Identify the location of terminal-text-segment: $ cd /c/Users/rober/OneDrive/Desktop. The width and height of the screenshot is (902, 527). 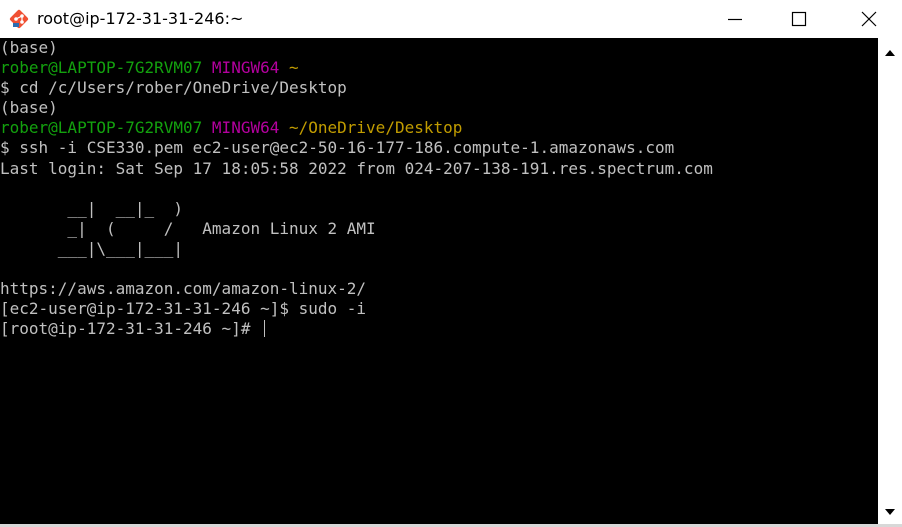
(173, 88).